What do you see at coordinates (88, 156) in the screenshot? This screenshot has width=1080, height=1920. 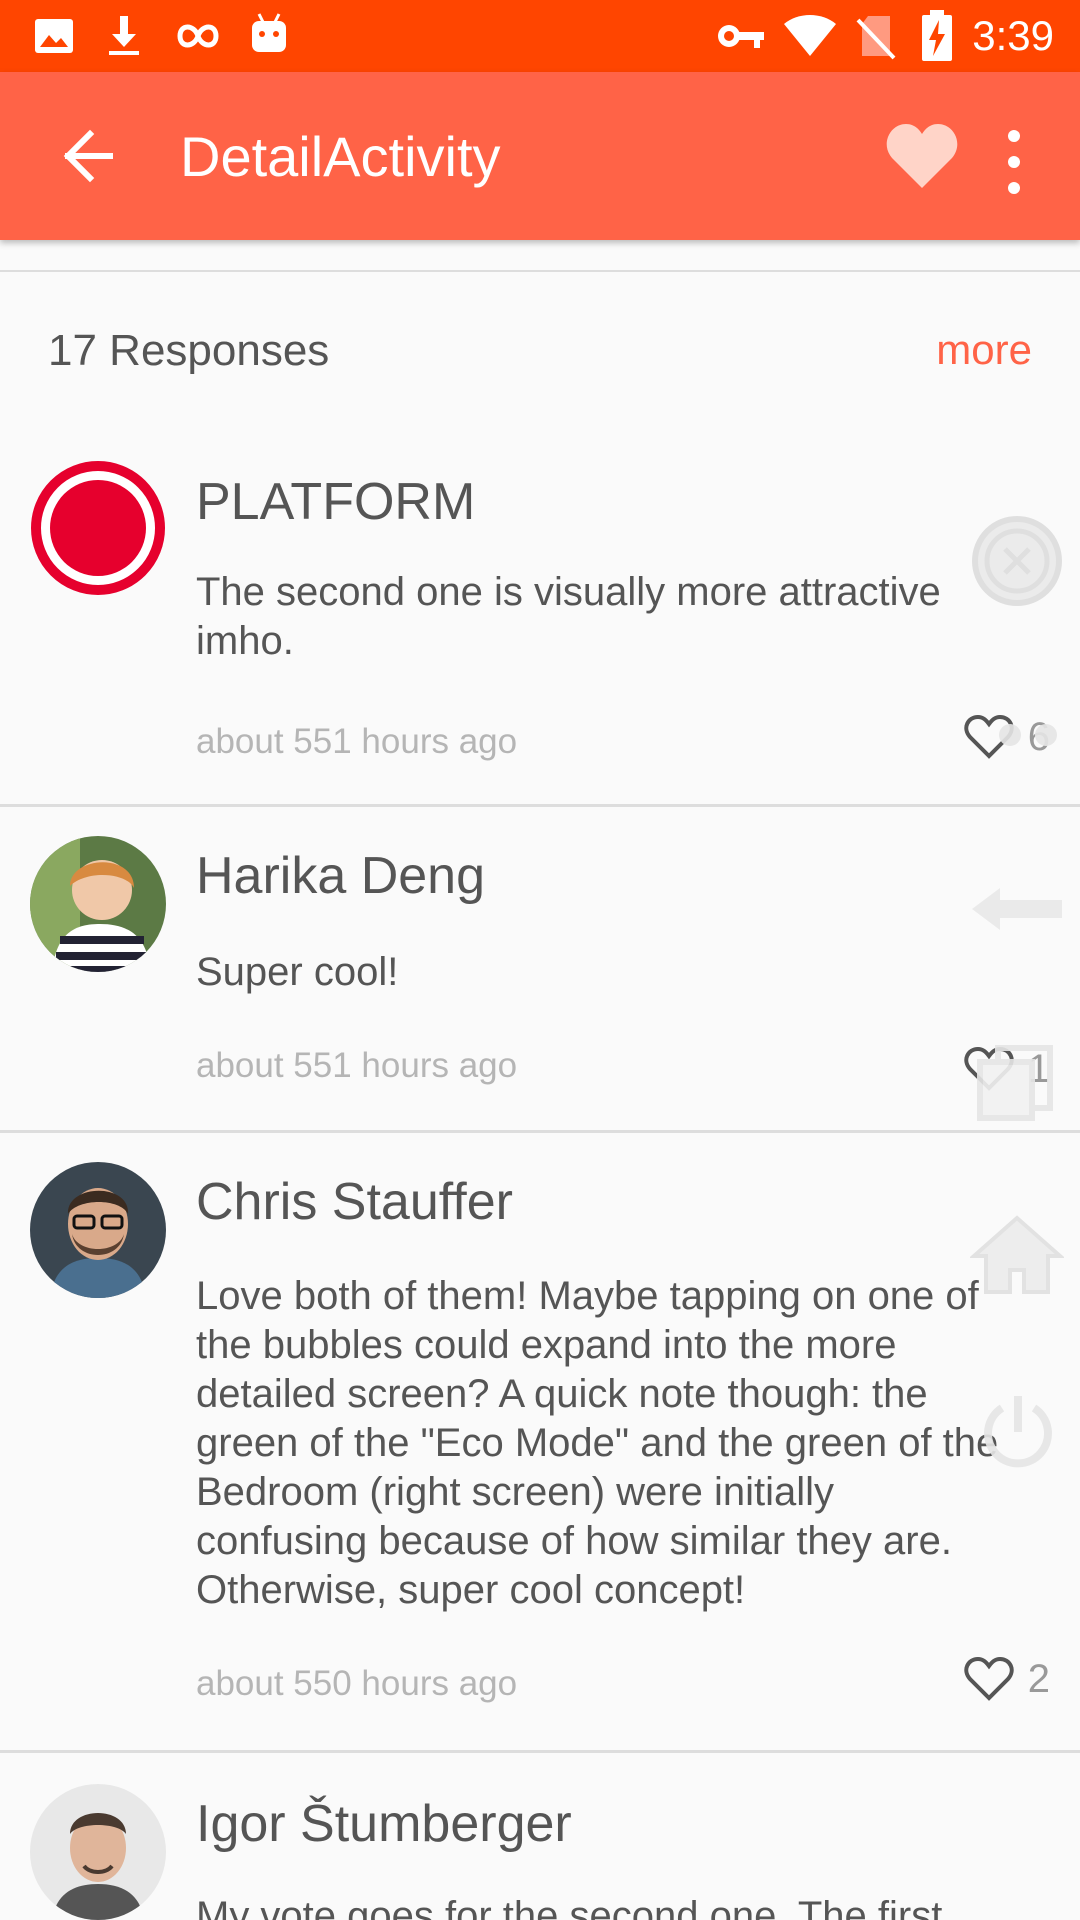 I see `arrow-left-icon` at bounding box center [88, 156].